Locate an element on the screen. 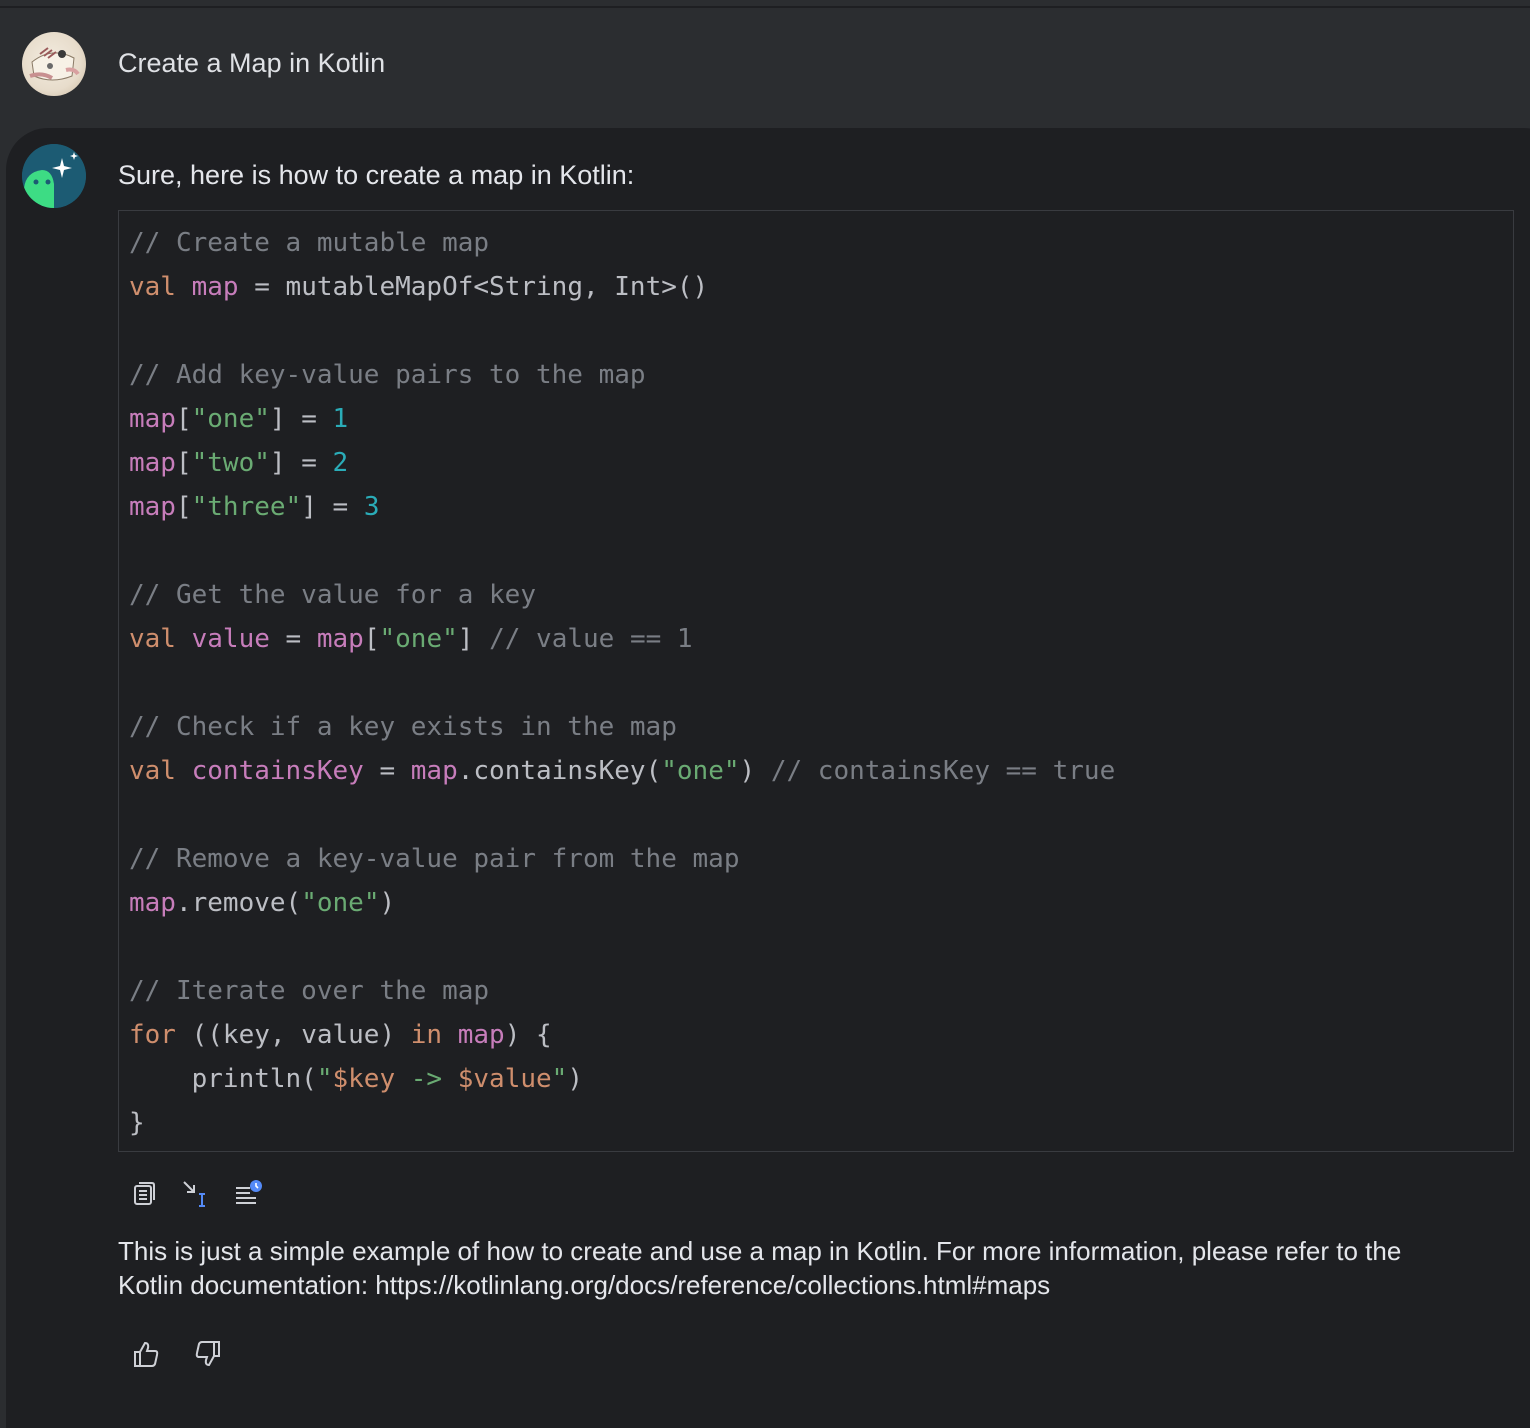  code-token: = mutableMapOf<String, Int>() is located at coordinates (473, 287).